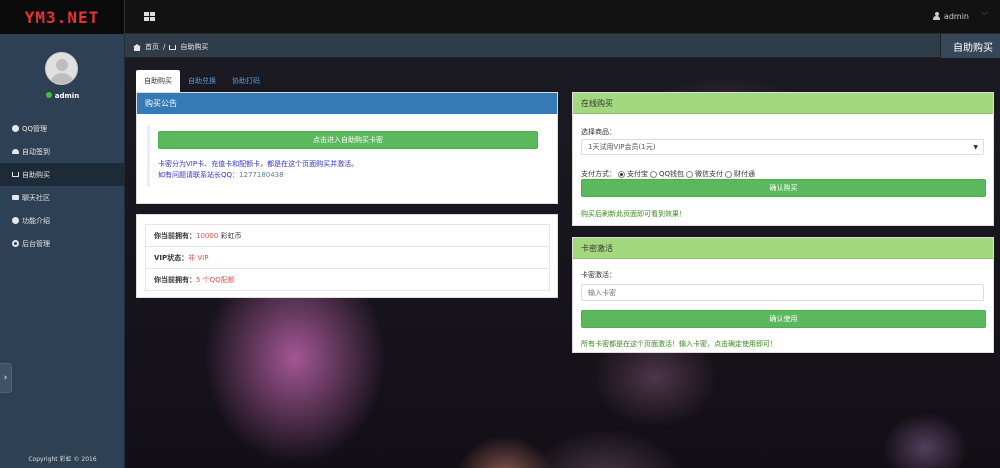 The width and height of the screenshot is (1000, 468). Describe the element at coordinates (709, 174) in the screenshot. I see `payment-option-label: 微信支付` at that location.